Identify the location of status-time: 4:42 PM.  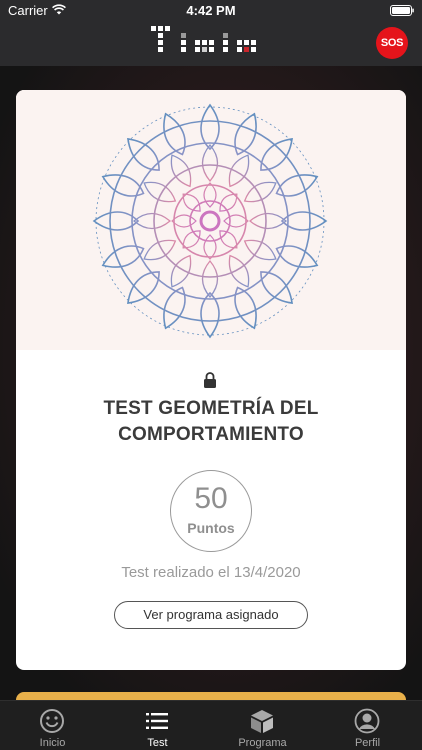
(211, 10).